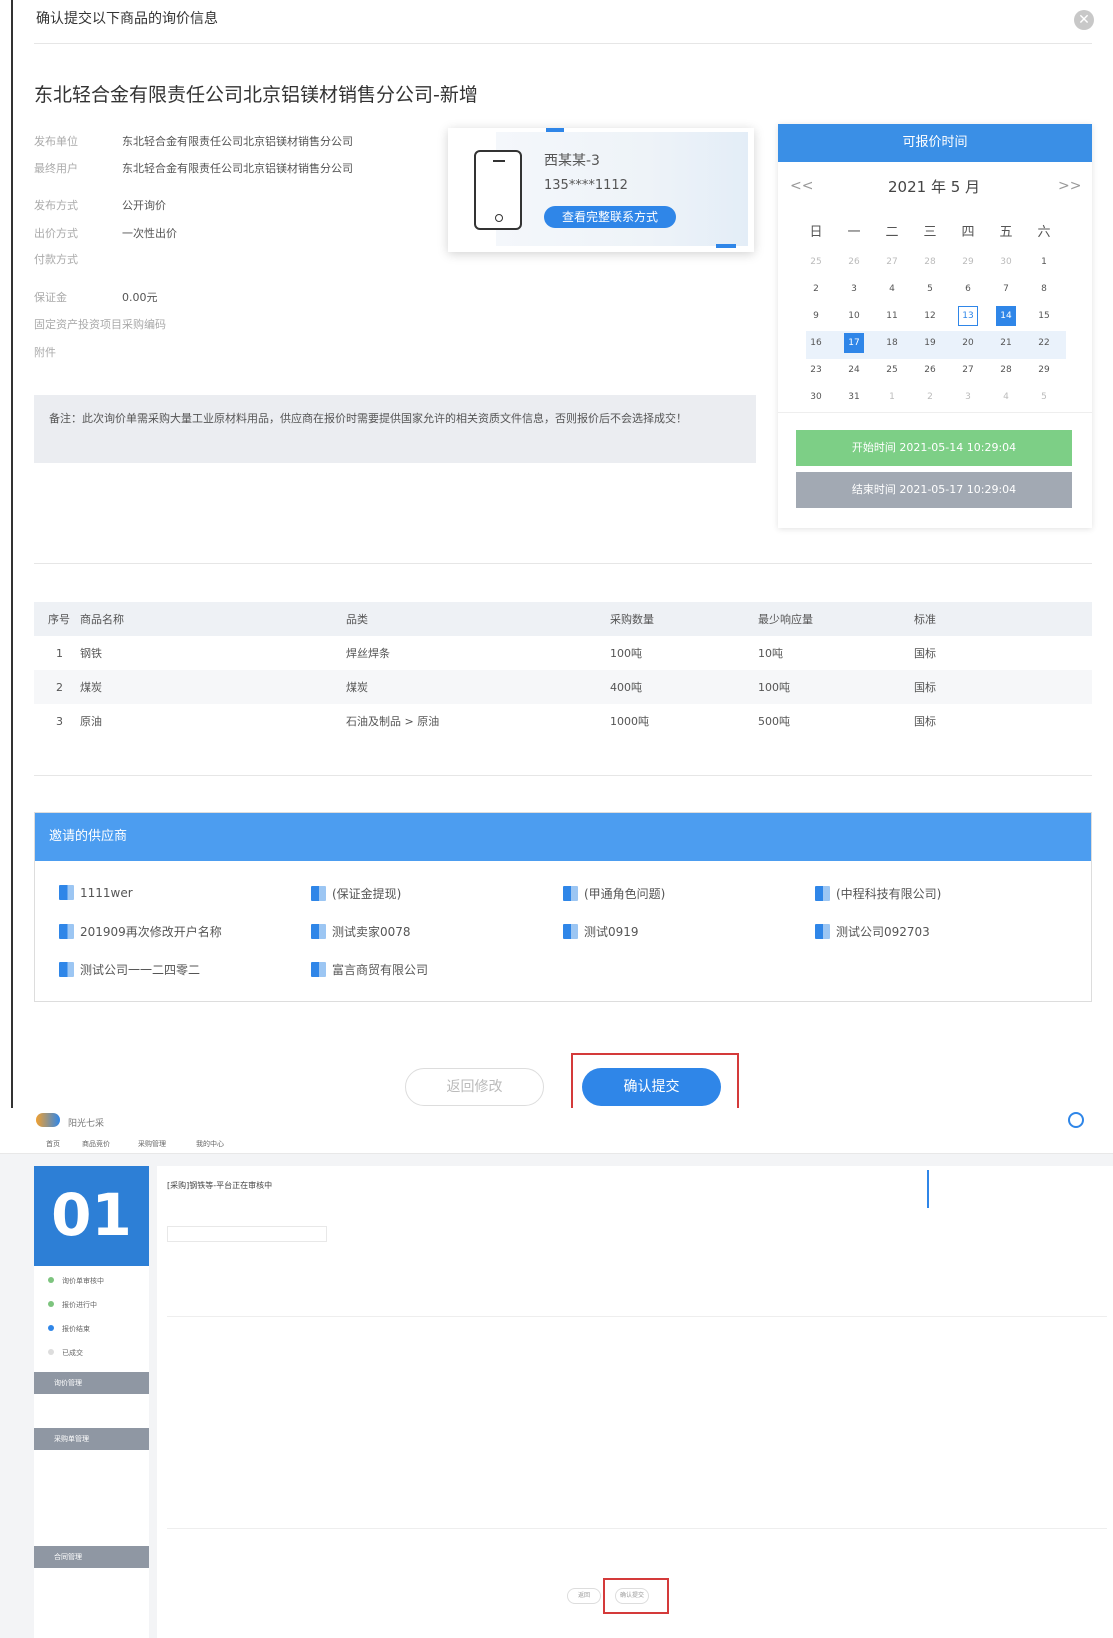 The height and width of the screenshot is (1638, 1113). I want to click on sidebar-group: 合同管理, so click(91, 1557).